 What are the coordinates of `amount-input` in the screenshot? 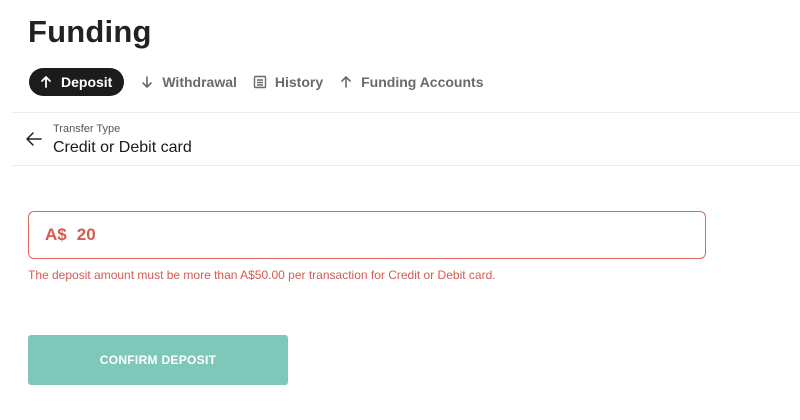 It's located at (356, 235).